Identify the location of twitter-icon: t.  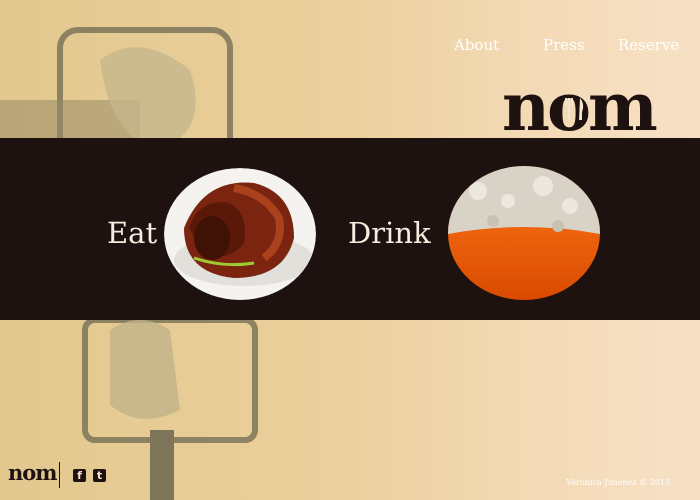
(99, 475).